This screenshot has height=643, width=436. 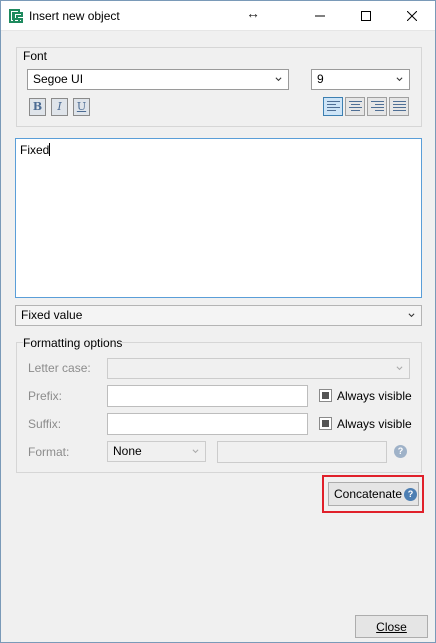 I want to click on close-button: Close, so click(x=391, y=626).